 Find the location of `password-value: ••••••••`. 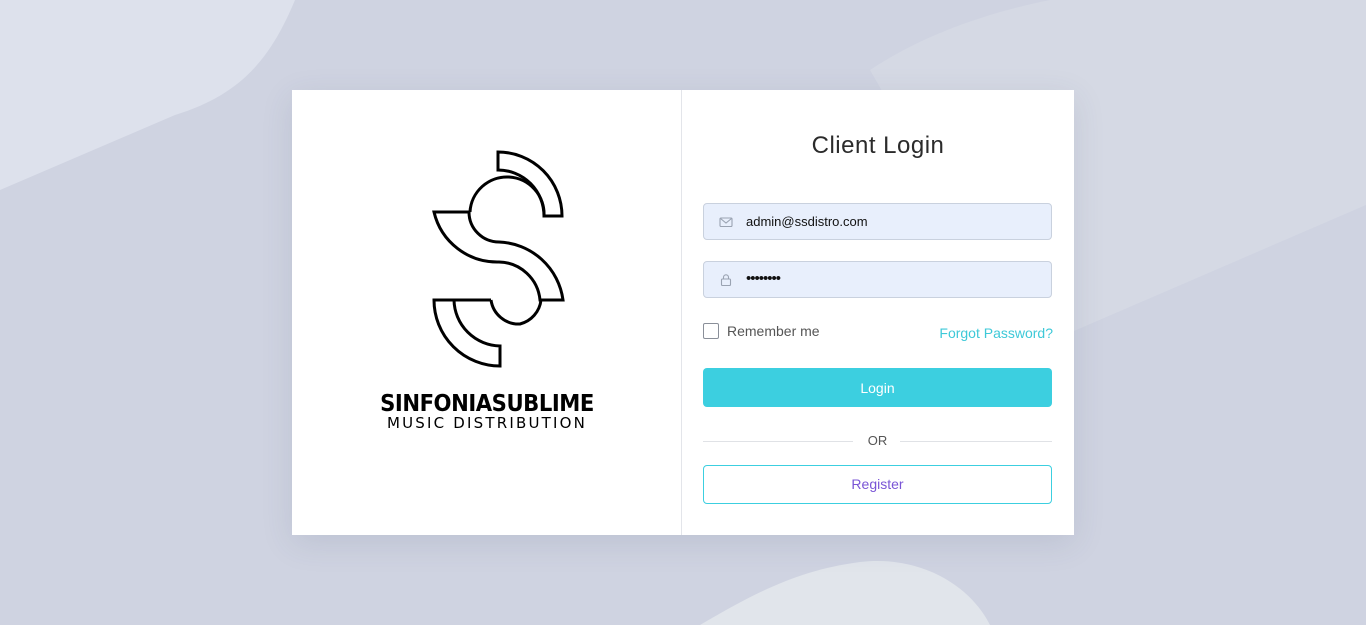

password-value: •••••••• is located at coordinates (763, 278).